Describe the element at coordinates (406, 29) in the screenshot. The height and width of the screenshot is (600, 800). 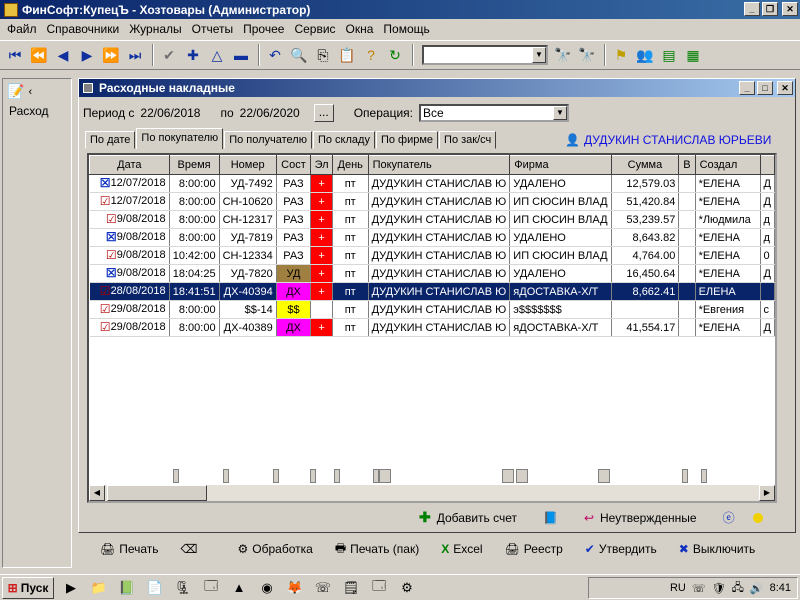
I see `menu-help: Помощь` at that location.